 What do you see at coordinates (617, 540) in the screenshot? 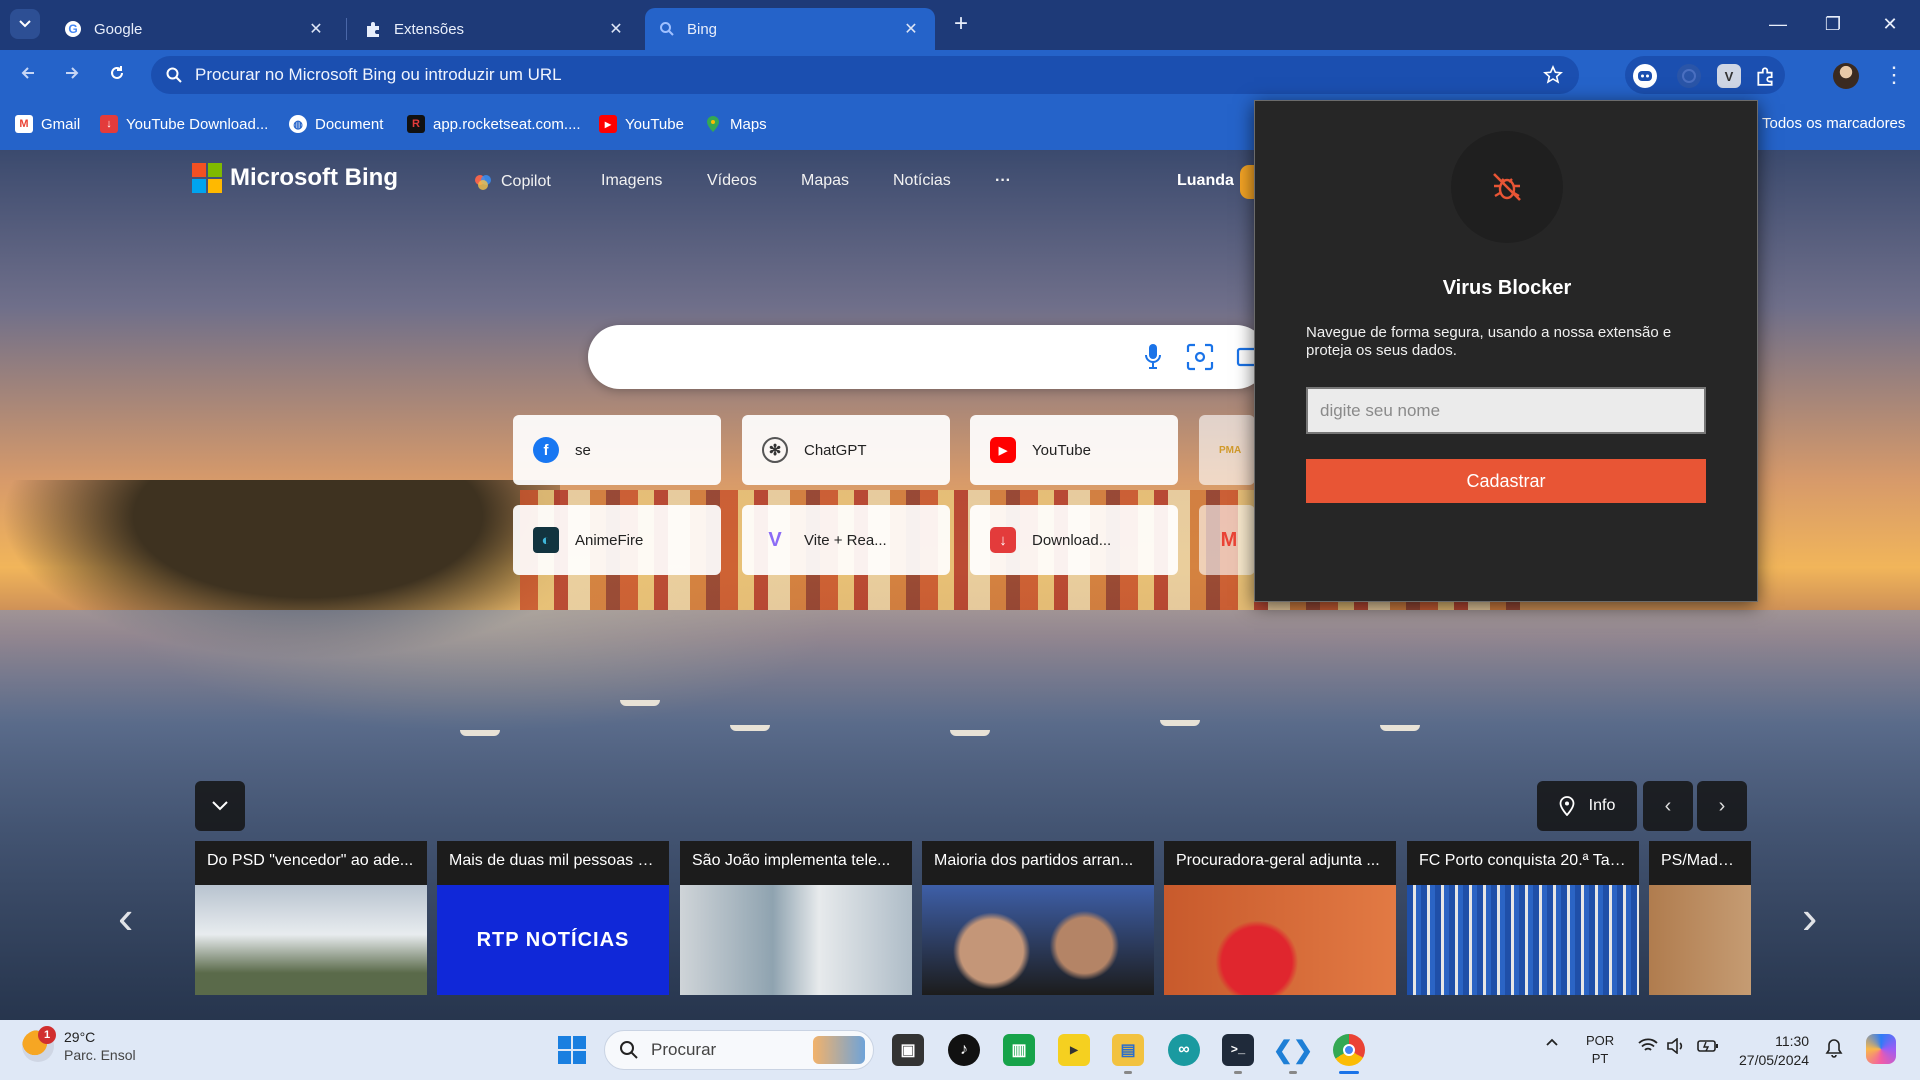
I see `quick-link-animefire: ◐ AnimeFire` at bounding box center [617, 540].